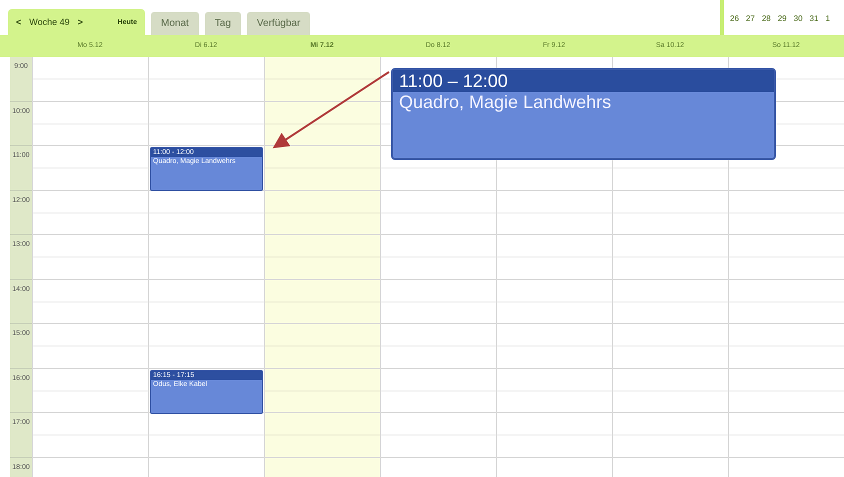  Describe the element at coordinates (734, 24) in the screenshot. I see `date-link: 26` at that location.